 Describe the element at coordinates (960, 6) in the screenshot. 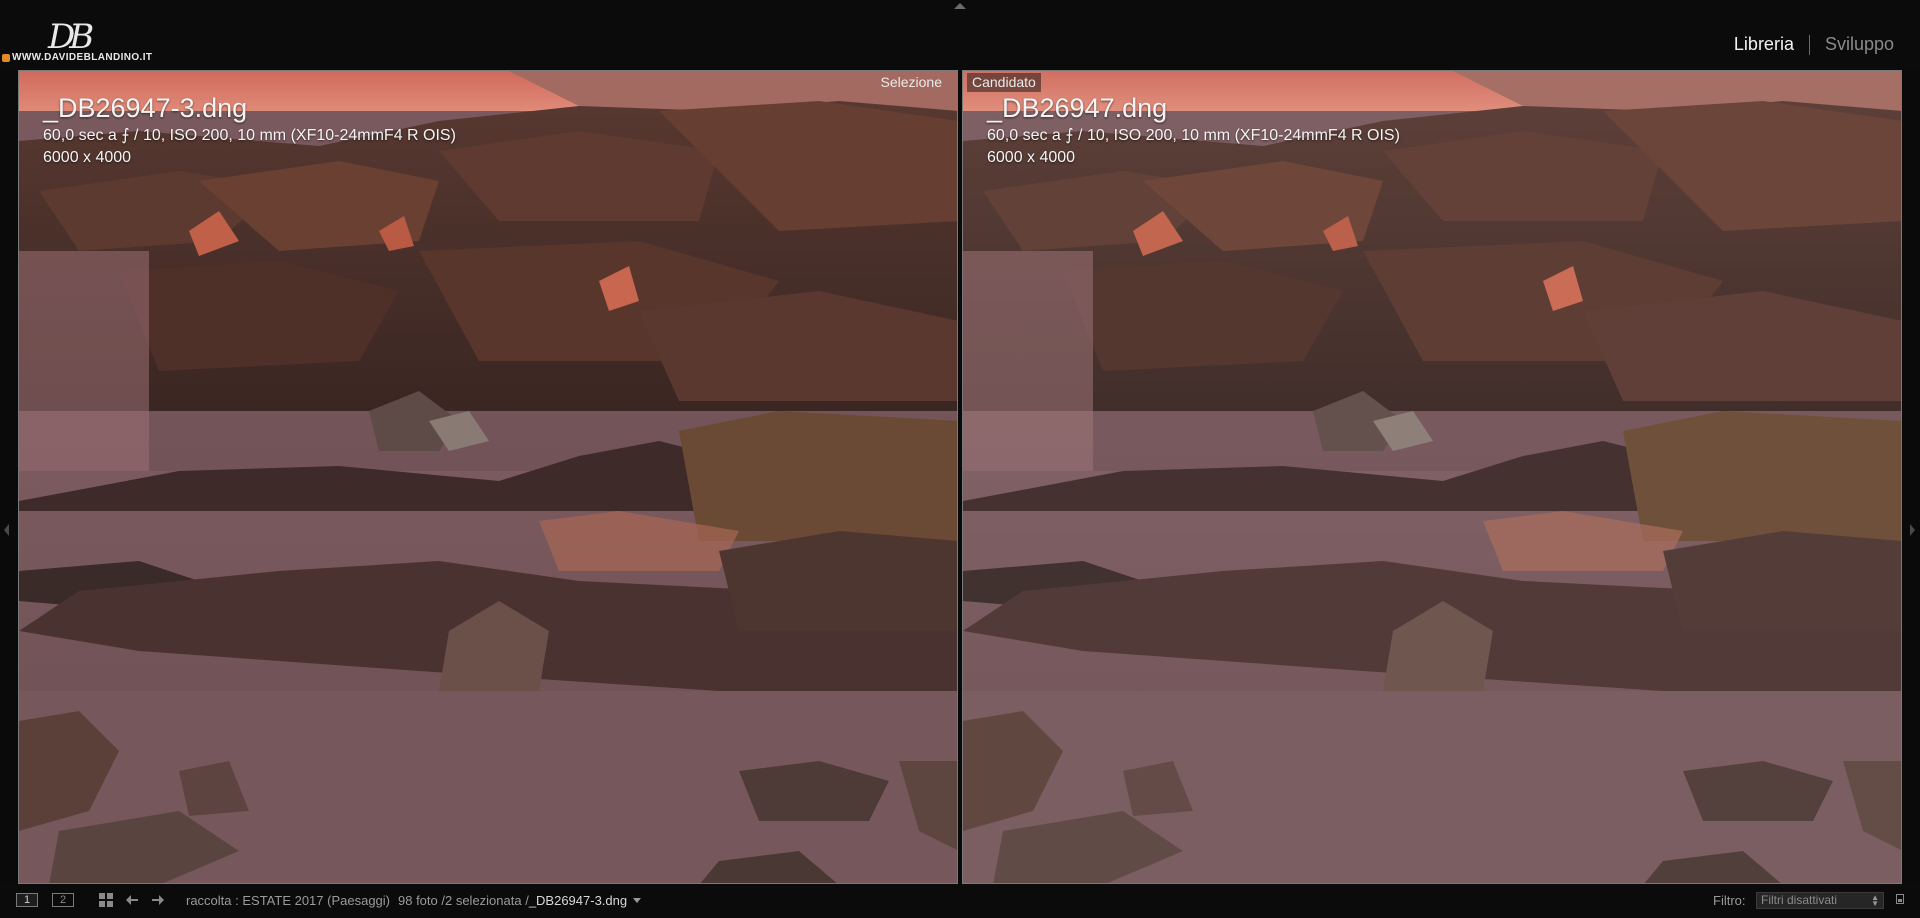

I see `collapse-top-panel-icon` at that location.